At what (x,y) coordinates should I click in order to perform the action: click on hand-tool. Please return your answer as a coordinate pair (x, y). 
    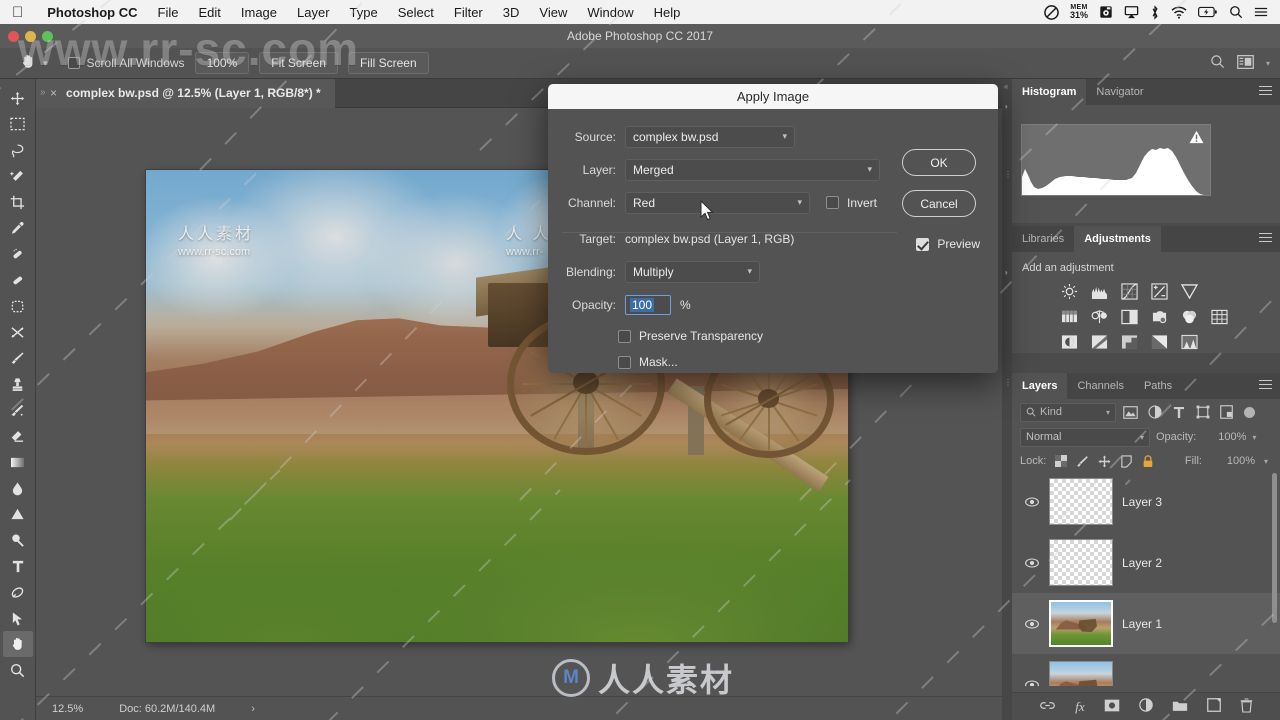
    Looking at the image, I should click on (17, 644).